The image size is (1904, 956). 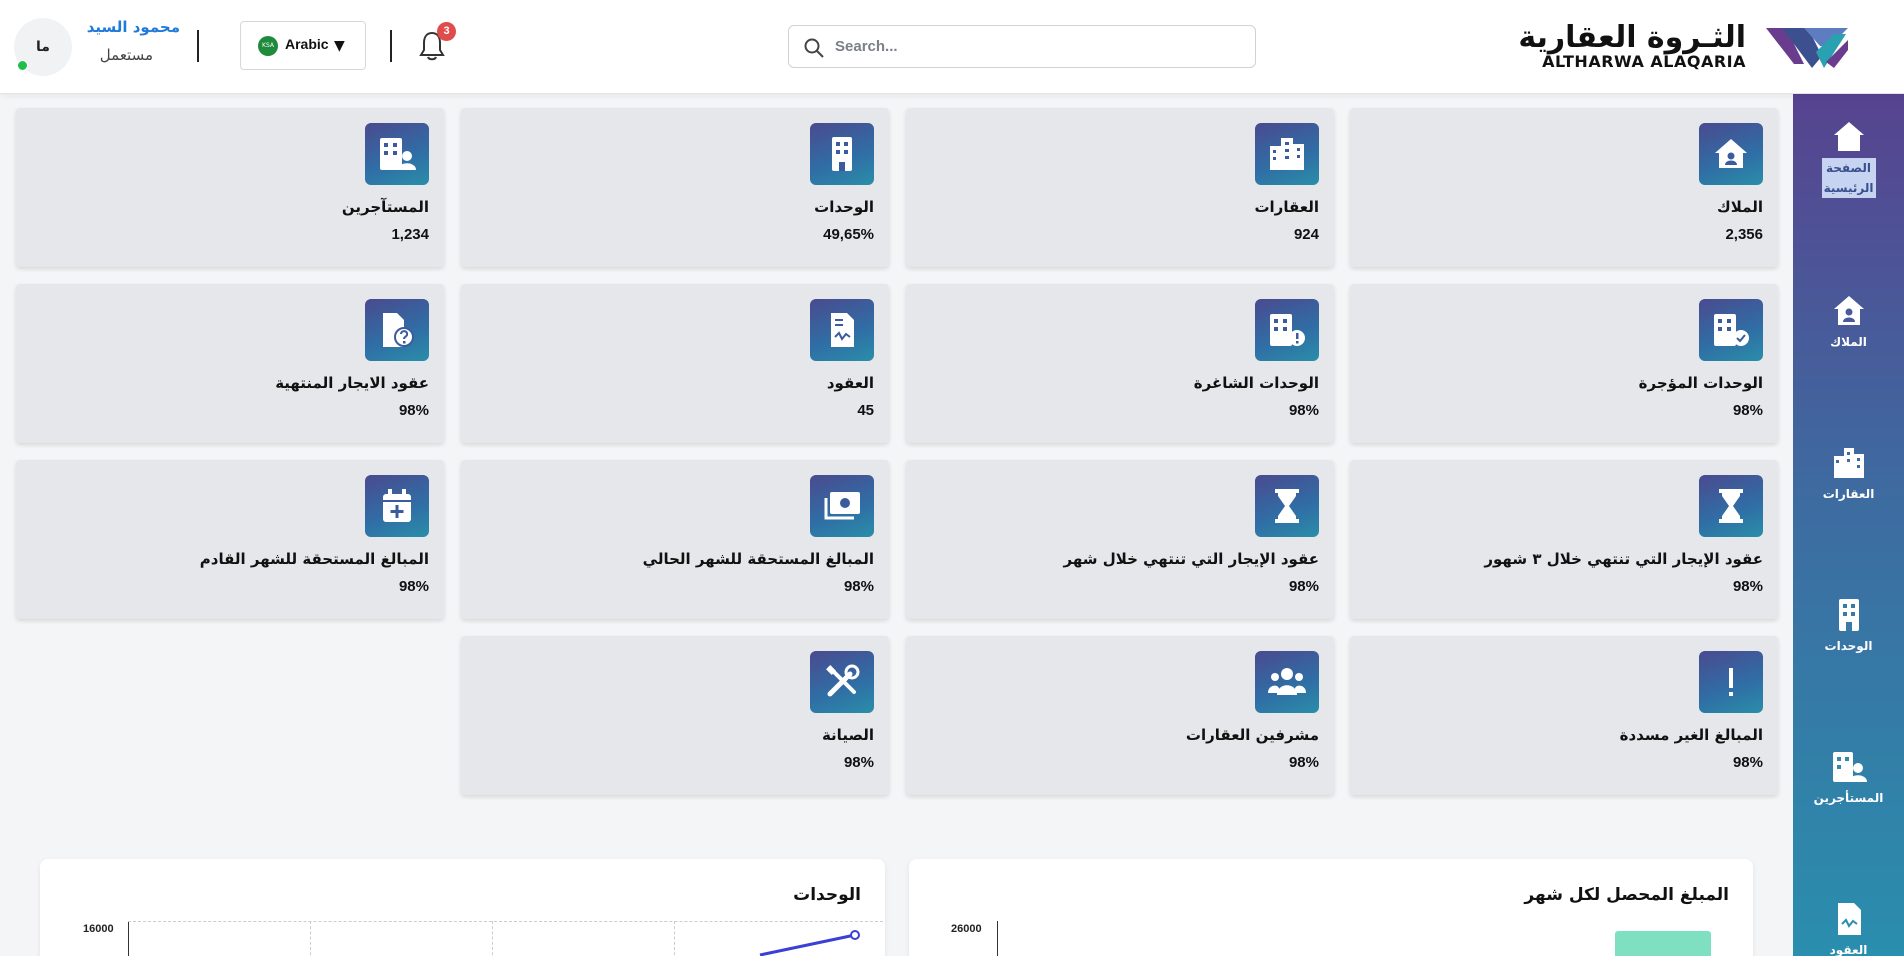 I want to click on sidebar: الصفحة الرئيسية الملاك العقارات الوحدات, so click(x=1848, y=525).